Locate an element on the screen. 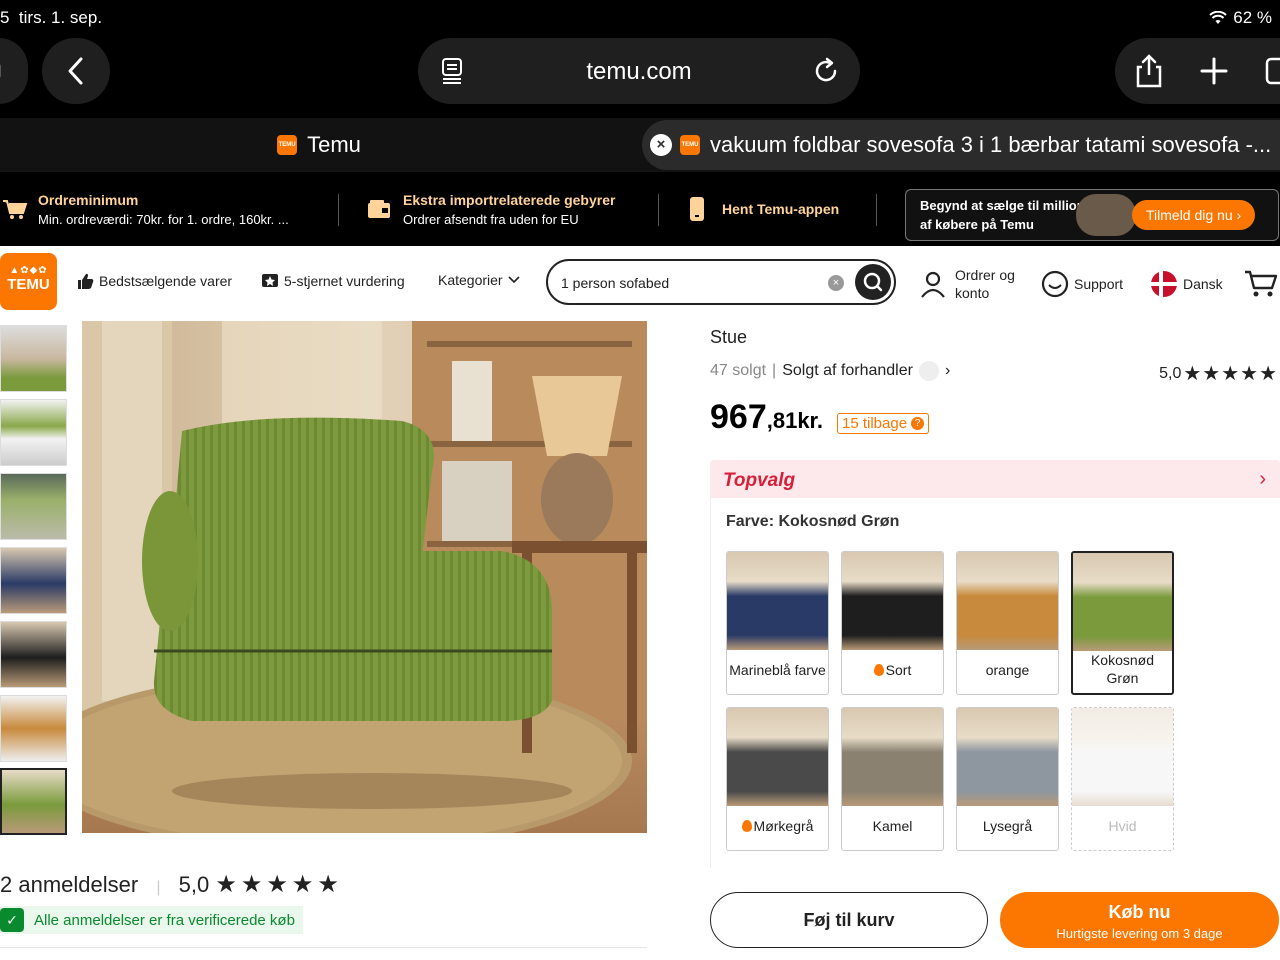  color-swatch: Hvid is located at coordinates (1122, 779).